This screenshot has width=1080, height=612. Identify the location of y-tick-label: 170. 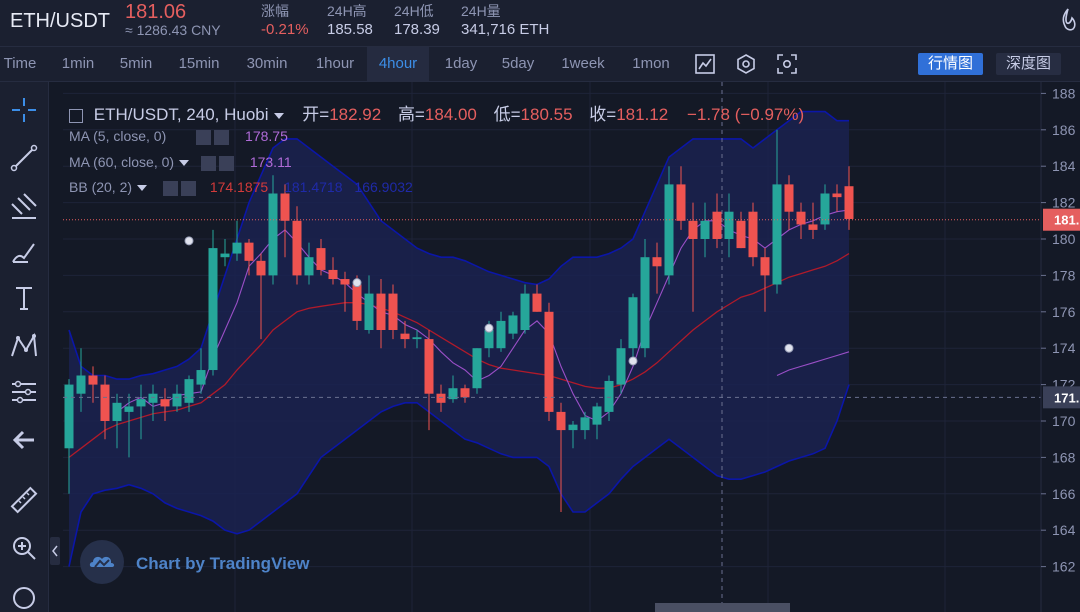
(1064, 421).